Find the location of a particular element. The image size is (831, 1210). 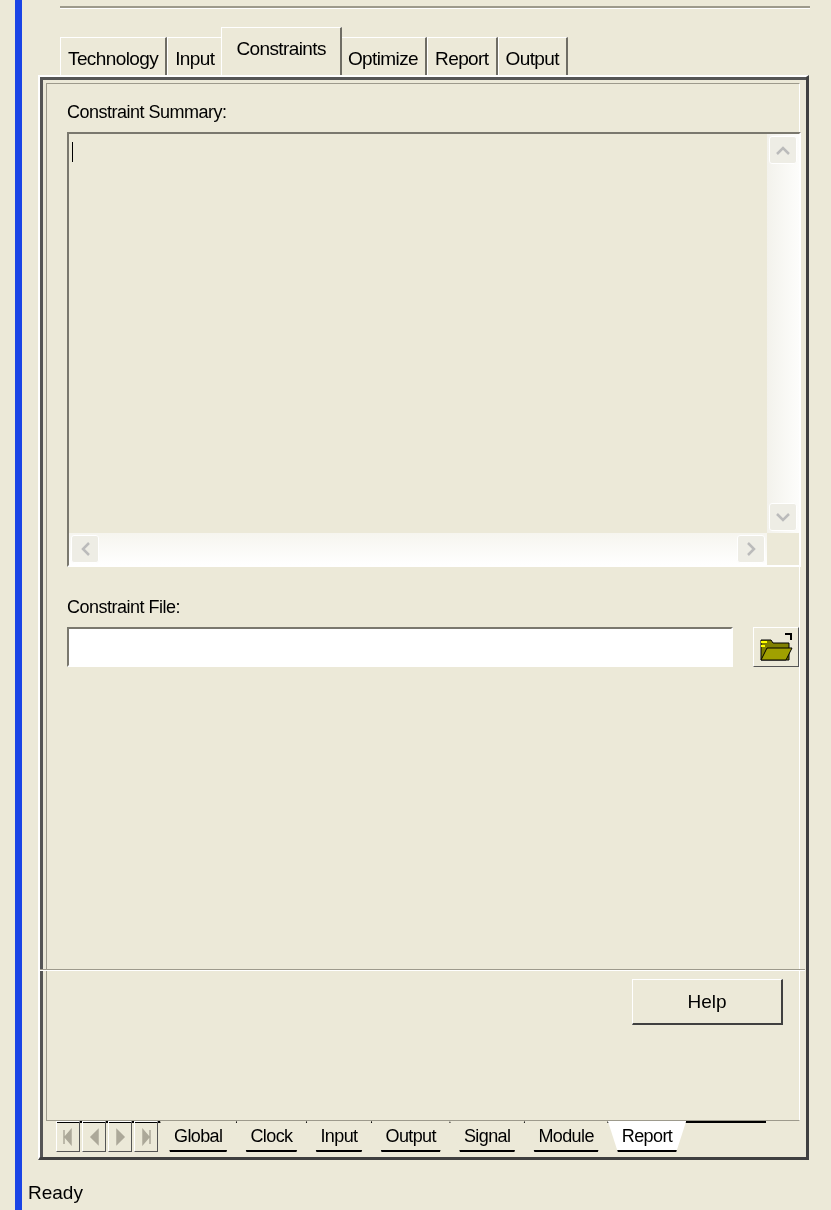

next-arrow-icon is located at coordinates (120, 1136).